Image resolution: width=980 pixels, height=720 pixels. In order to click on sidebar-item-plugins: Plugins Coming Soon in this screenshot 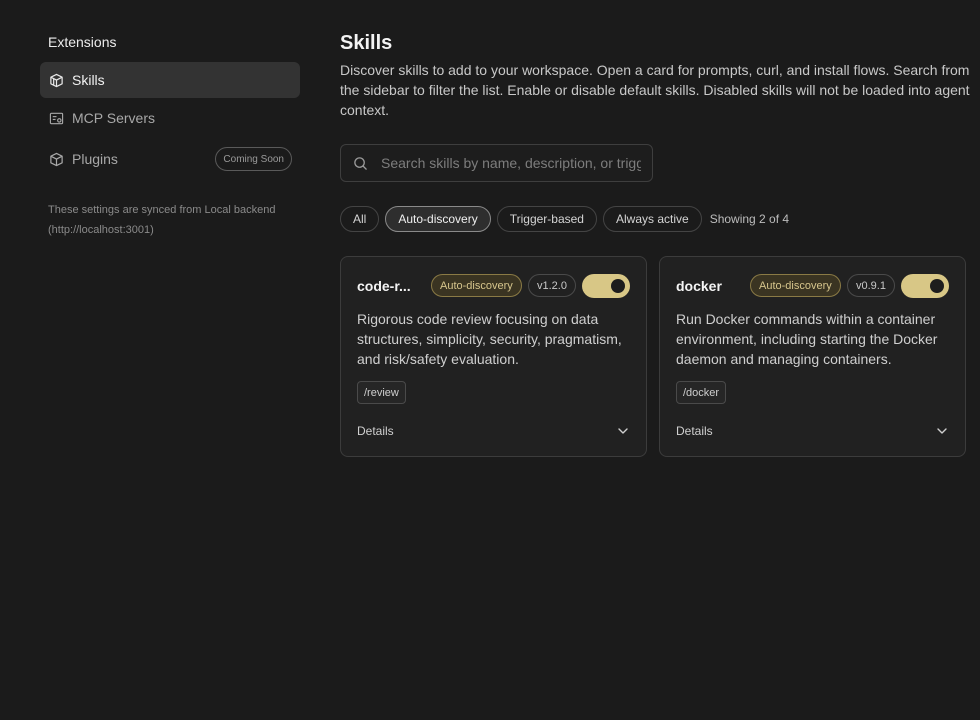, I will do `click(170, 159)`.